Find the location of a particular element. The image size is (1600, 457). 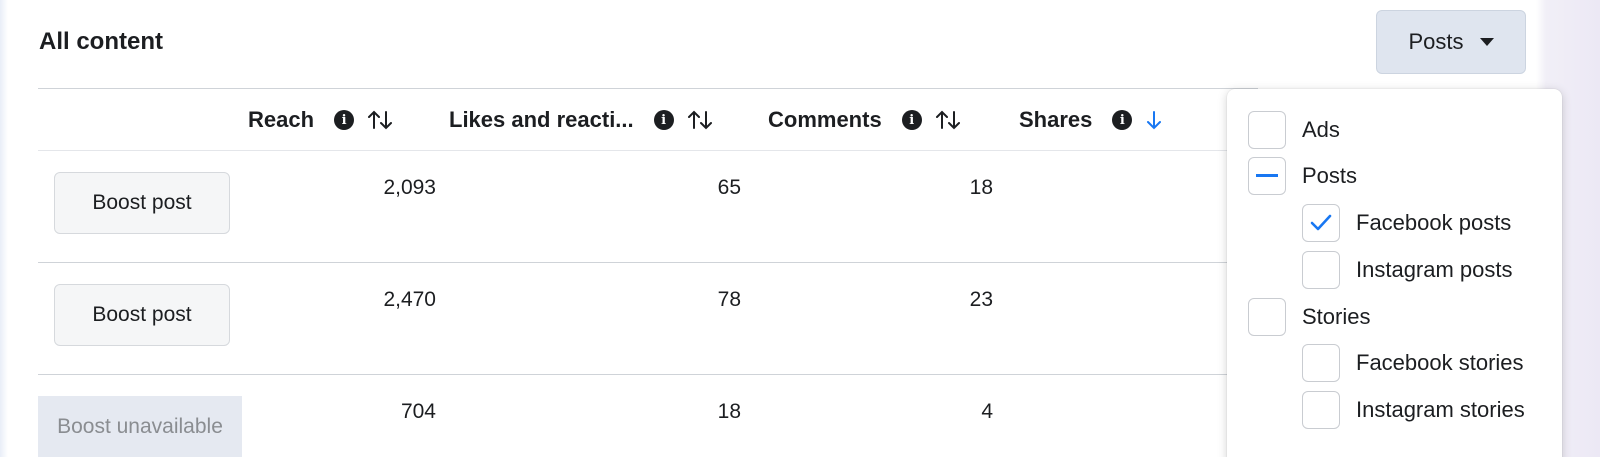

likes-cell: 78 is located at coordinates (729, 299).